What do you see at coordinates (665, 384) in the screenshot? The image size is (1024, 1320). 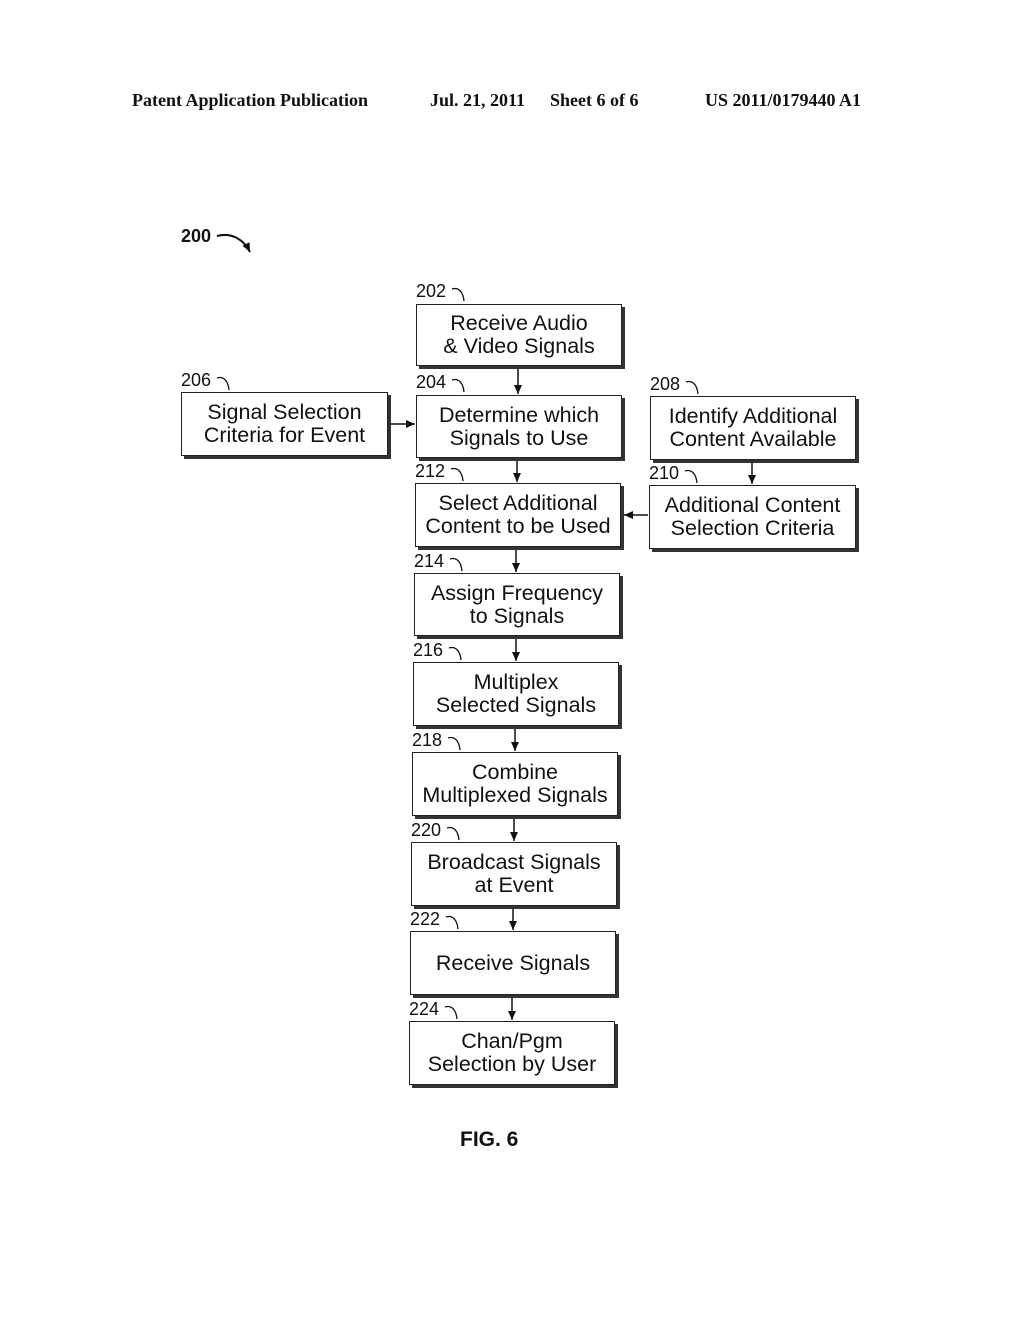 I see `ref-208: 208` at bounding box center [665, 384].